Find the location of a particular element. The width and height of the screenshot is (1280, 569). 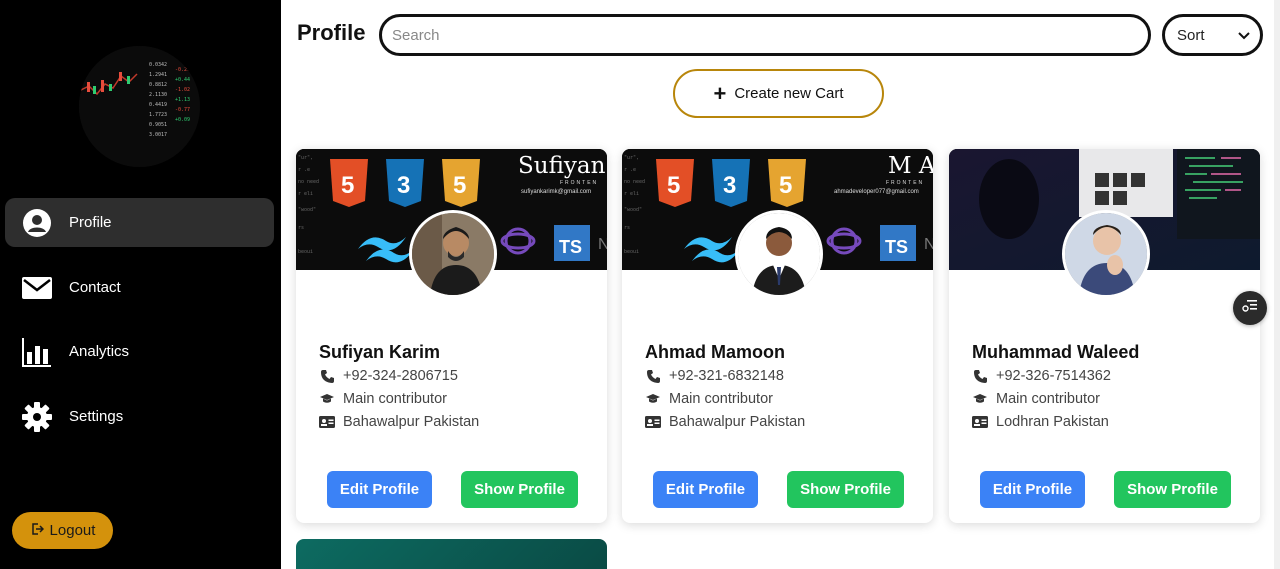

page-title: Profile is located at coordinates (331, 32).